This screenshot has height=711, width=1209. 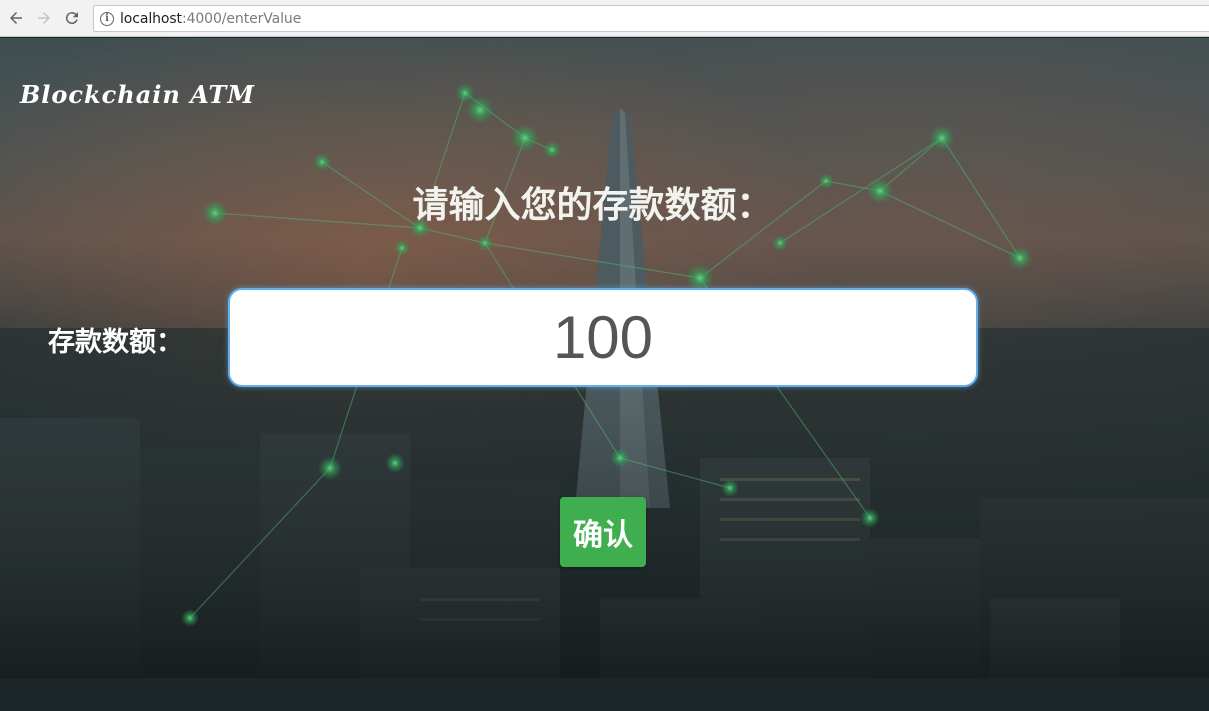 What do you see at coordinates (137, 94) in the screenshot?
I see `app-logo: Blockchain ATM` at bounding box center [137, 94].